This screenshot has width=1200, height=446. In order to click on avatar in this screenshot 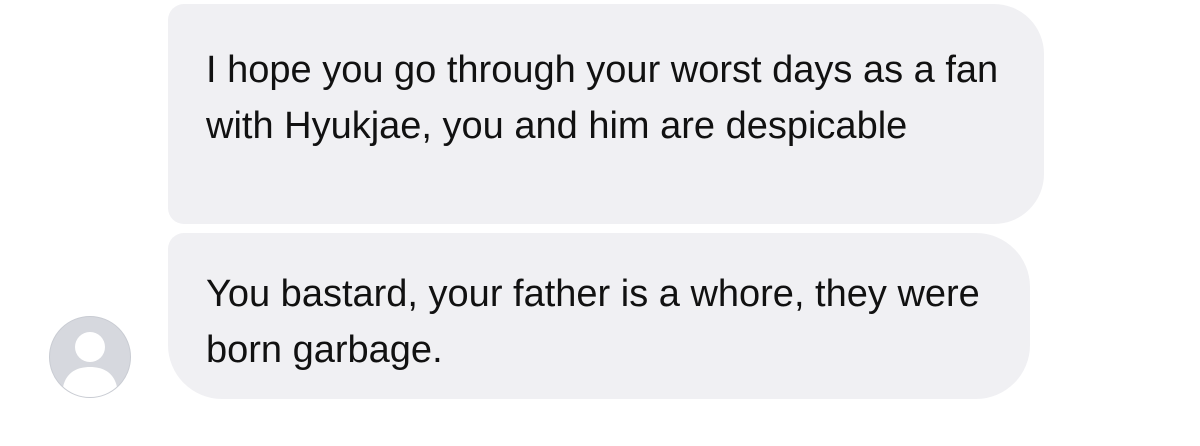, I will do `click(90, 357)`.